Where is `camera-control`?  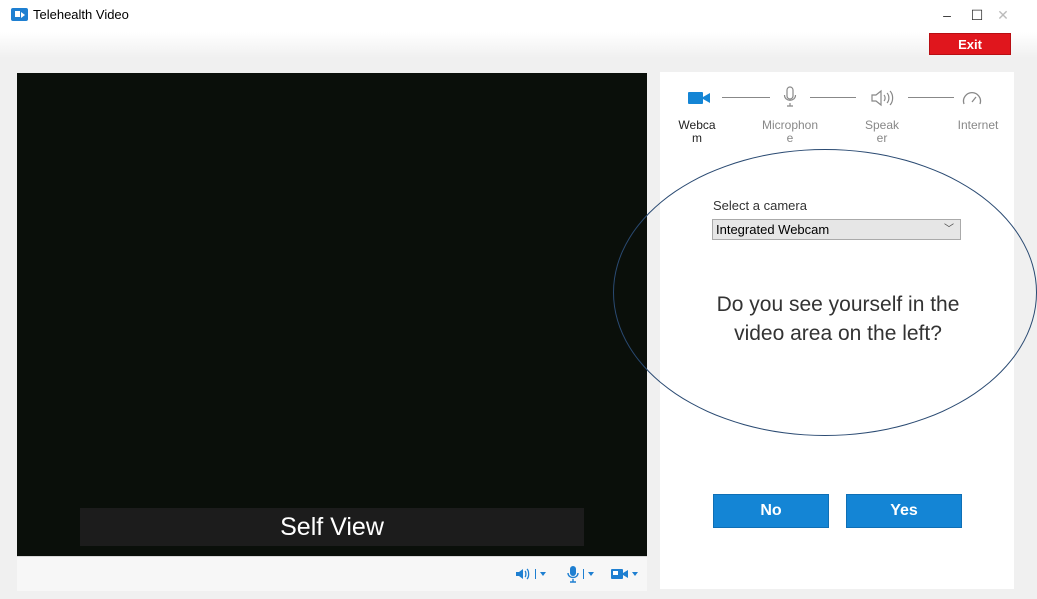
camera-control is located at coordinates (624, 574).